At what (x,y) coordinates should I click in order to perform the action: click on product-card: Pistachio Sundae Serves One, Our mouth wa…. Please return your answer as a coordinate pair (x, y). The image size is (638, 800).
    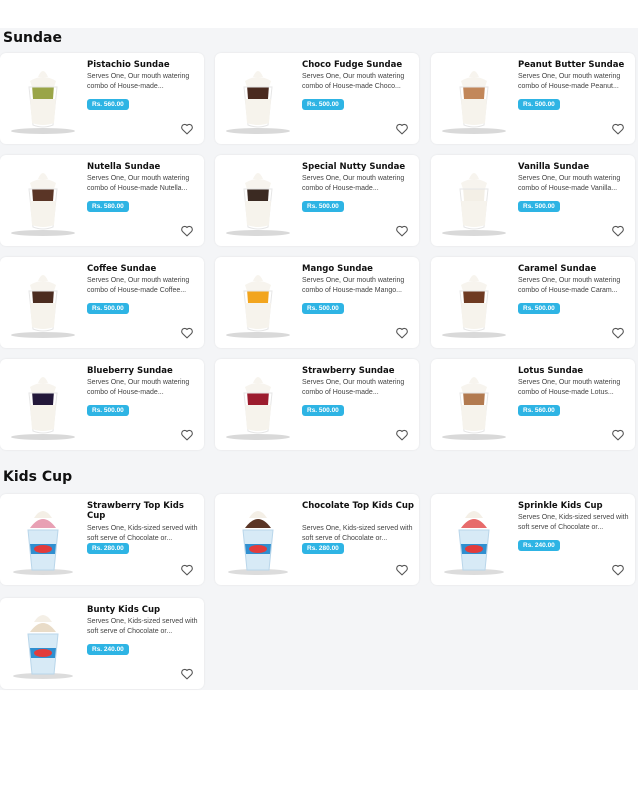
    Looking at the image, I should click on (102, 98).